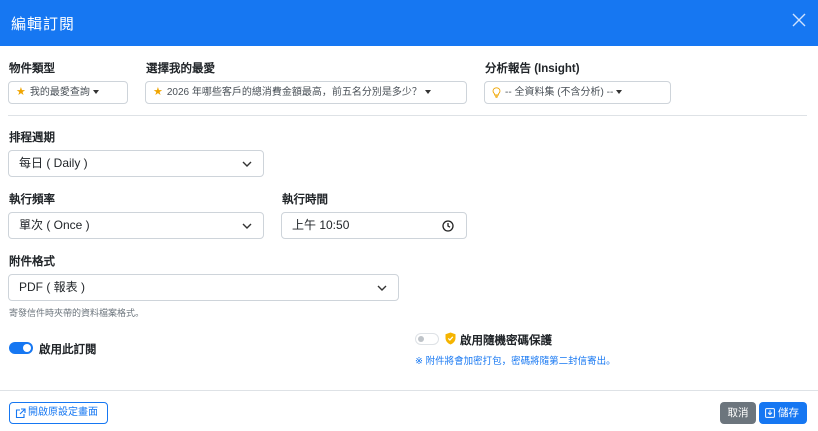 This screenshot has height=431, width=818. Describe the element at coordinates (294, 92) in the screenshot. I see `favorite-value: 2026 年哪些客戶的總消費金額最高，前五名分別是多少？` at that location.